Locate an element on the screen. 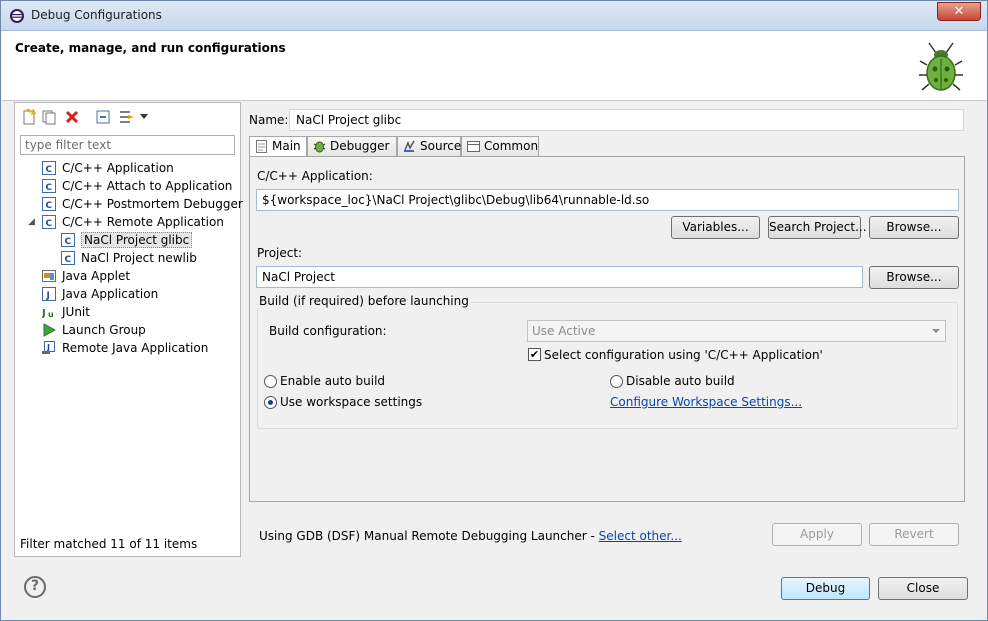  build-group-title: Build (if required) before launching is located at coordinates (364, 301).